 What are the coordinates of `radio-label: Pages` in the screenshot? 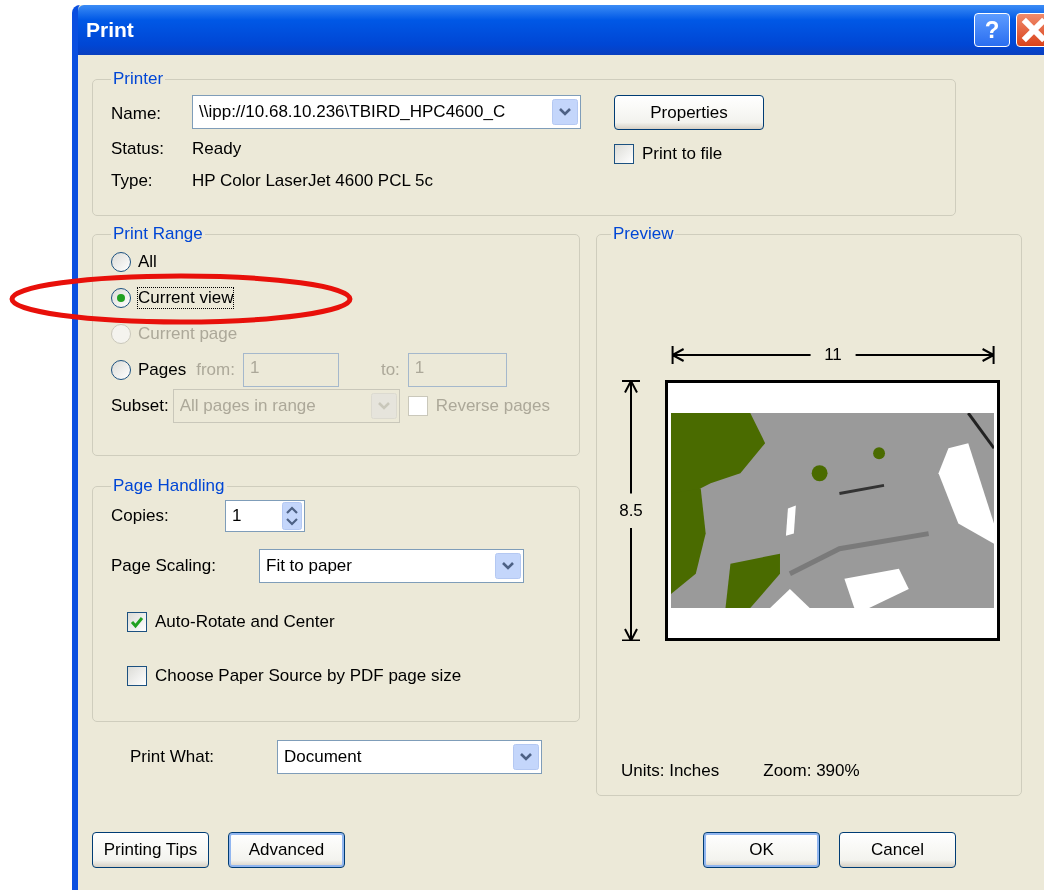 It's located at (162, 370).